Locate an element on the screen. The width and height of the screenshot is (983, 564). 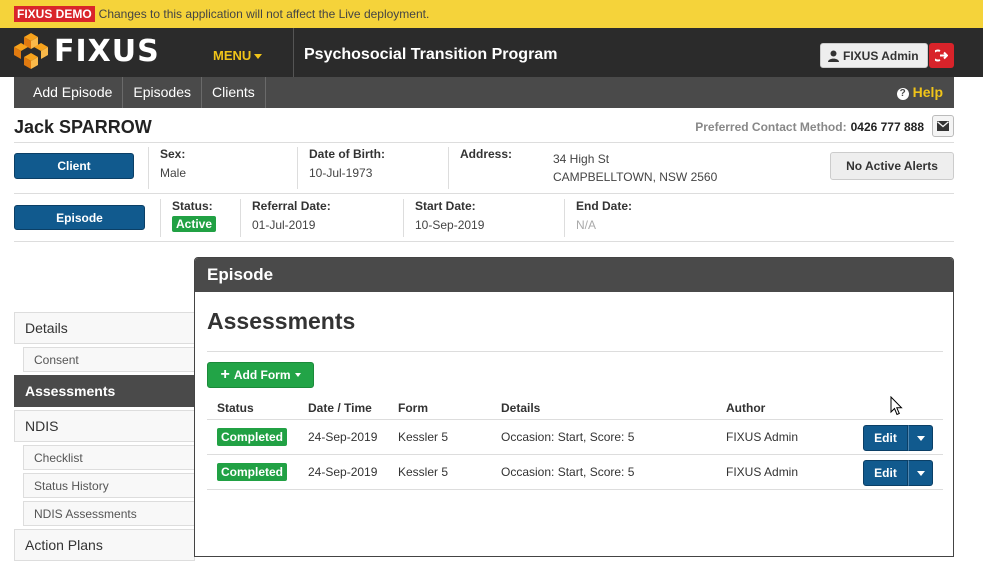
user-icon is located at coordinates (833, 56).